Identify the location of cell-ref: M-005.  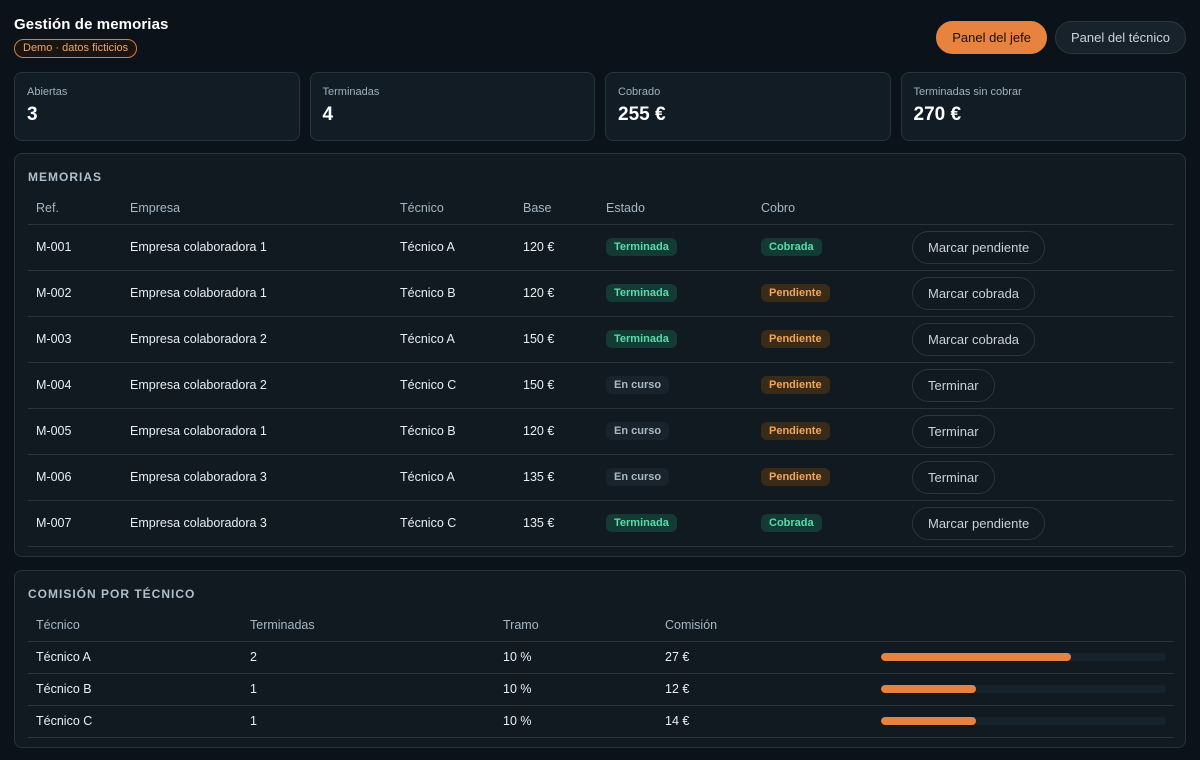
(75, 431).